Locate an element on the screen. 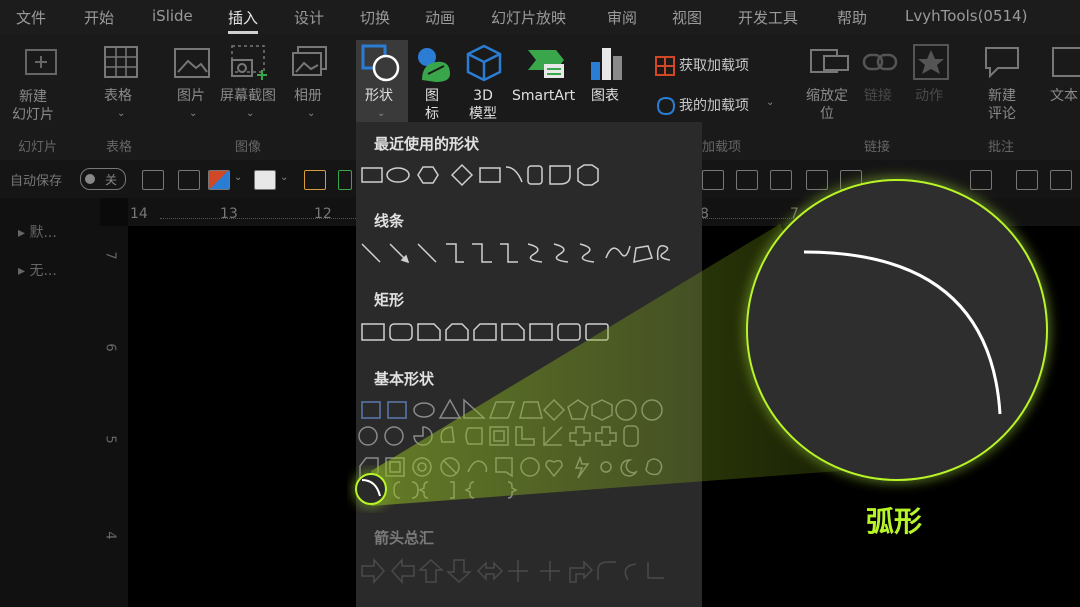 The width and height of the screenshot is (1080, 607). callout-label: 弧形 is located at coordinates (894, 521).